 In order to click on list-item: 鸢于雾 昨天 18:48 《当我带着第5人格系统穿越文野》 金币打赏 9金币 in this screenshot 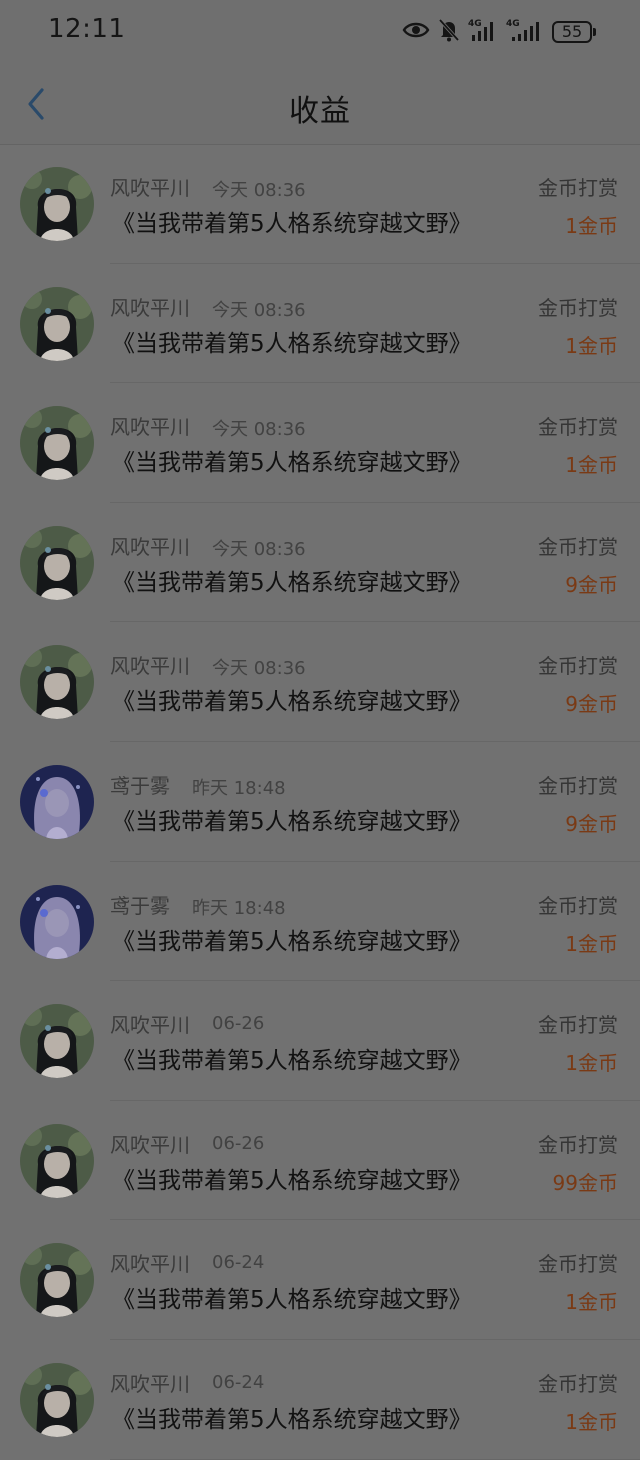, I will do `click(320, 802)`.